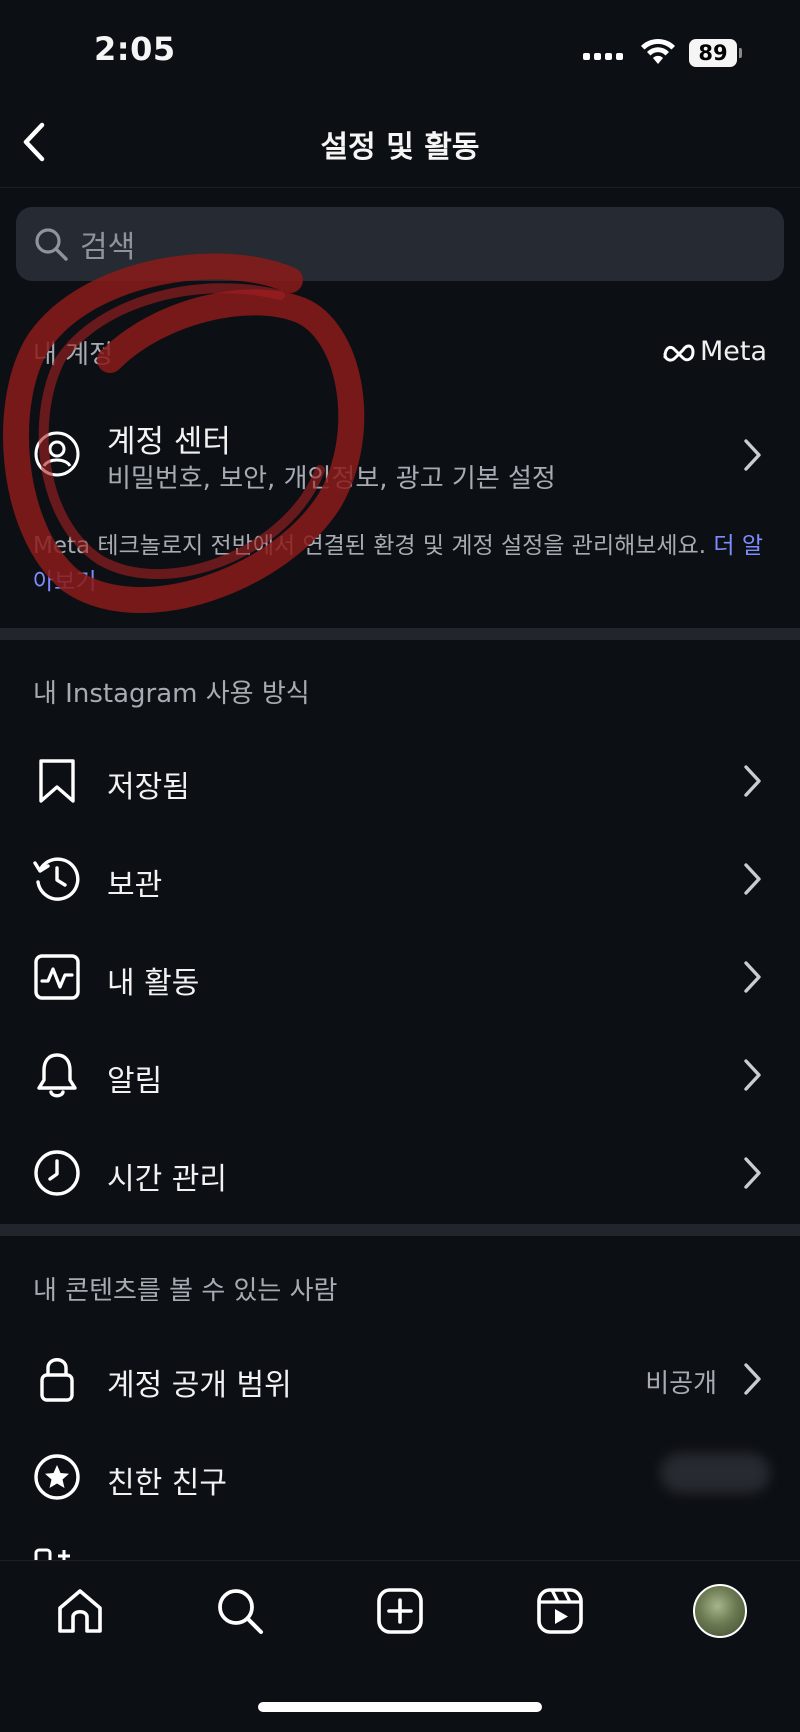  Describe the element at coordinates (713, 53) in the screenshot. I see `battery-level: 89` at that location.